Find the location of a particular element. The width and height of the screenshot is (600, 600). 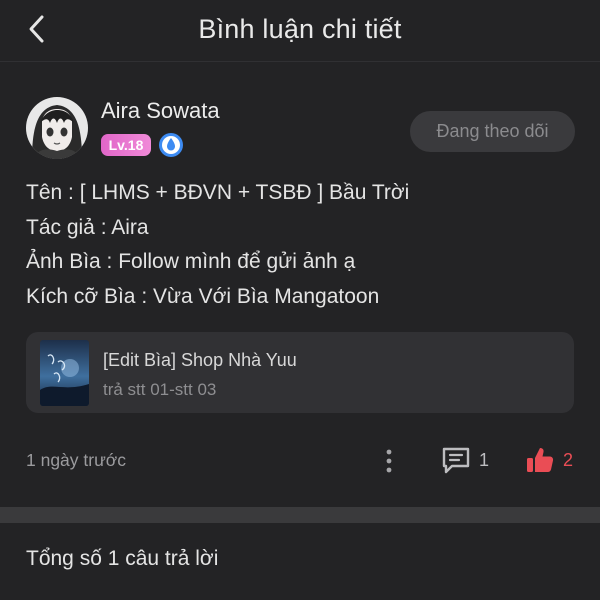

anime-girl-avatar-icon is located at coordinates (57, 128).